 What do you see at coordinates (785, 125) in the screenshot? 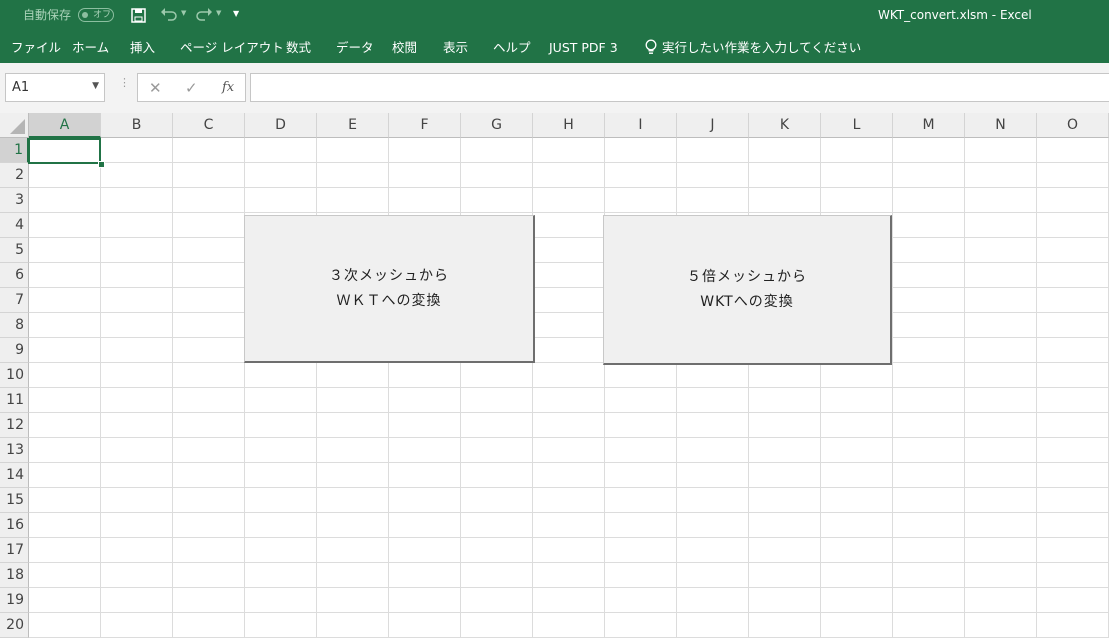
I see `column-header-k: K` at bounding box center [785, 125].